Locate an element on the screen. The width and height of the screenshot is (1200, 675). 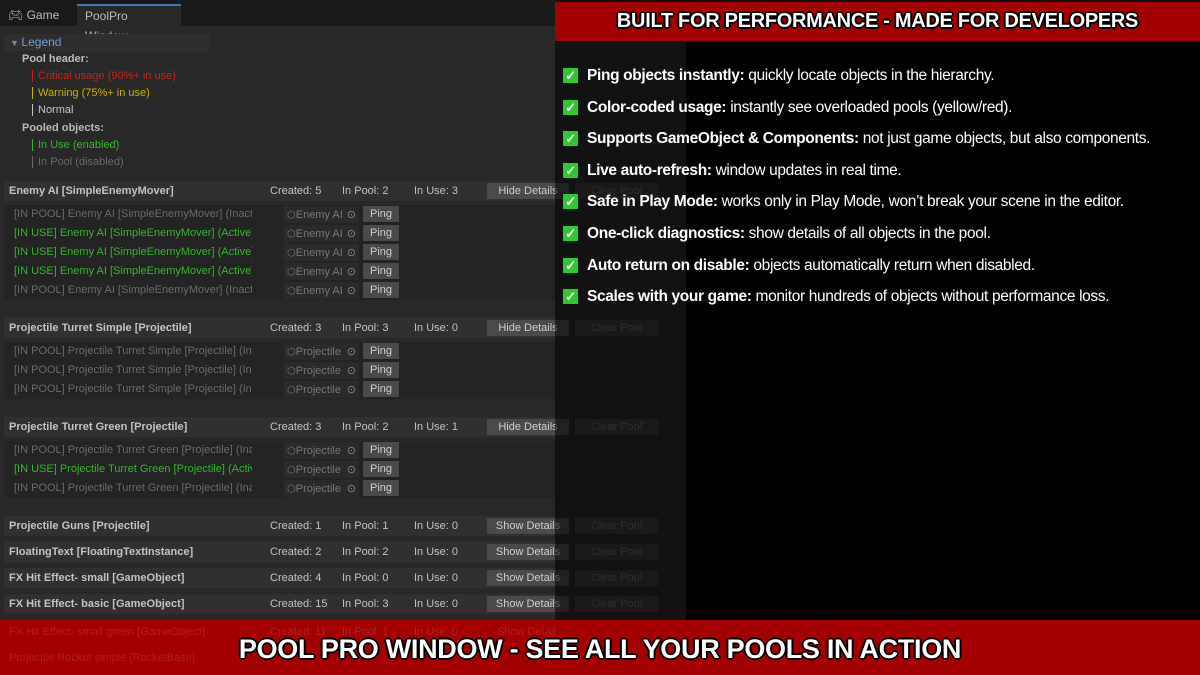
feature-description: window updates in real time. is located at coordinates (806, 170).